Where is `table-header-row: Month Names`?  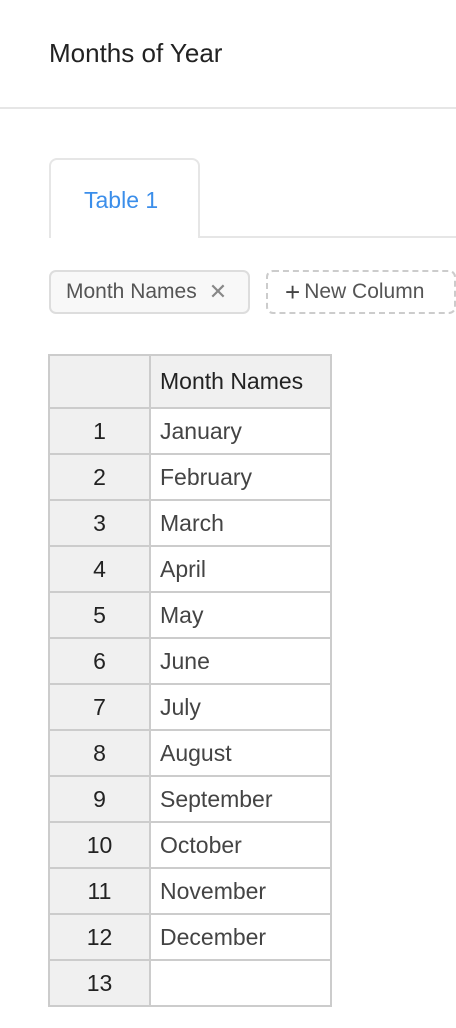
table-header-row: Month Names is located at coordinates (190, 381).